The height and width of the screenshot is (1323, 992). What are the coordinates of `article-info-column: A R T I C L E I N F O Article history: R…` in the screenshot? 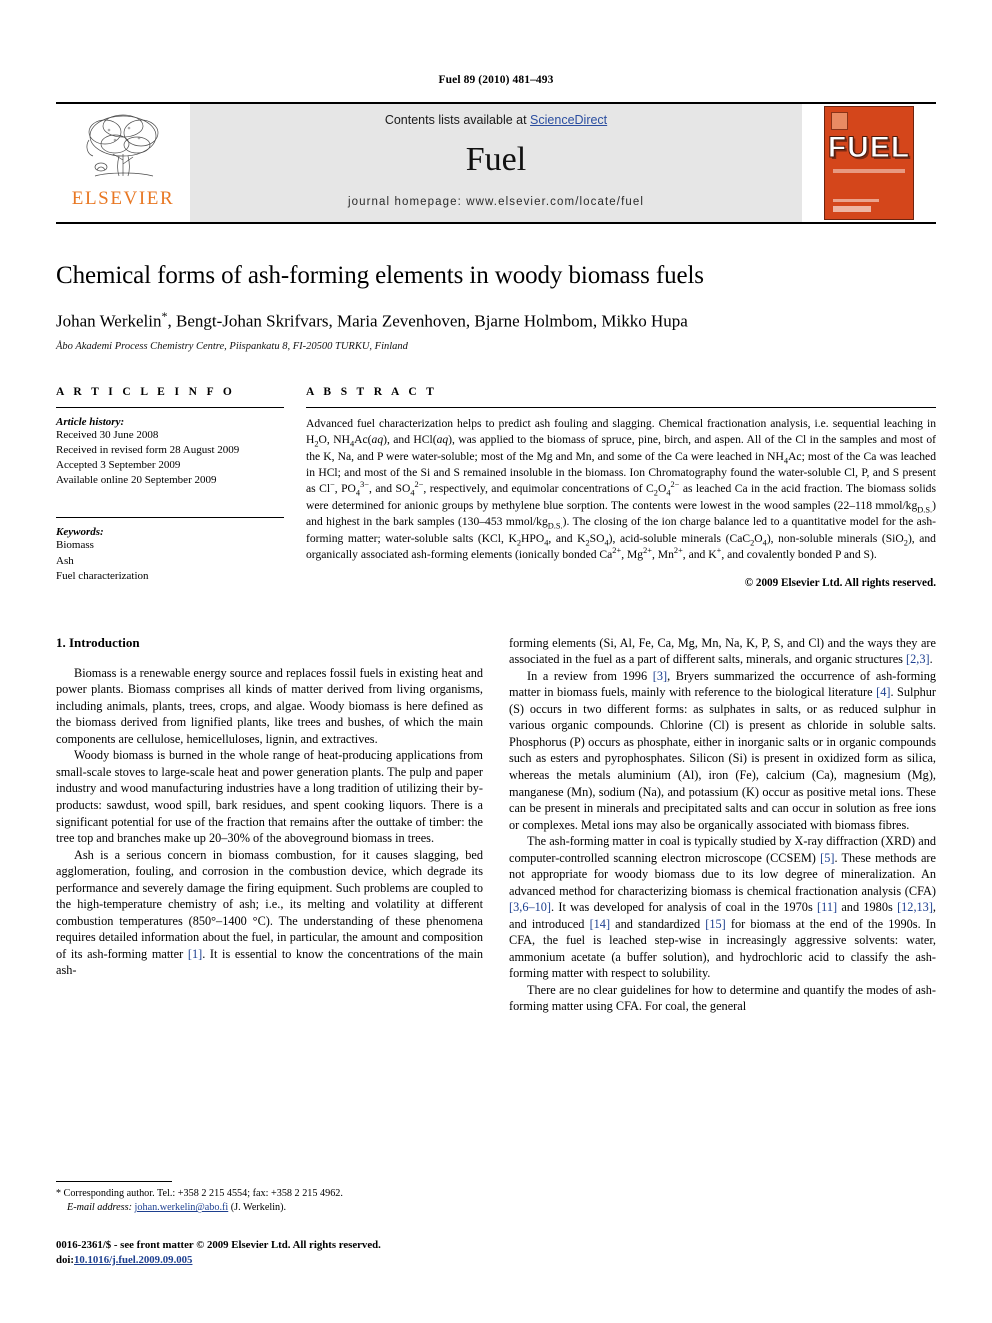 It's located at (181, 487).